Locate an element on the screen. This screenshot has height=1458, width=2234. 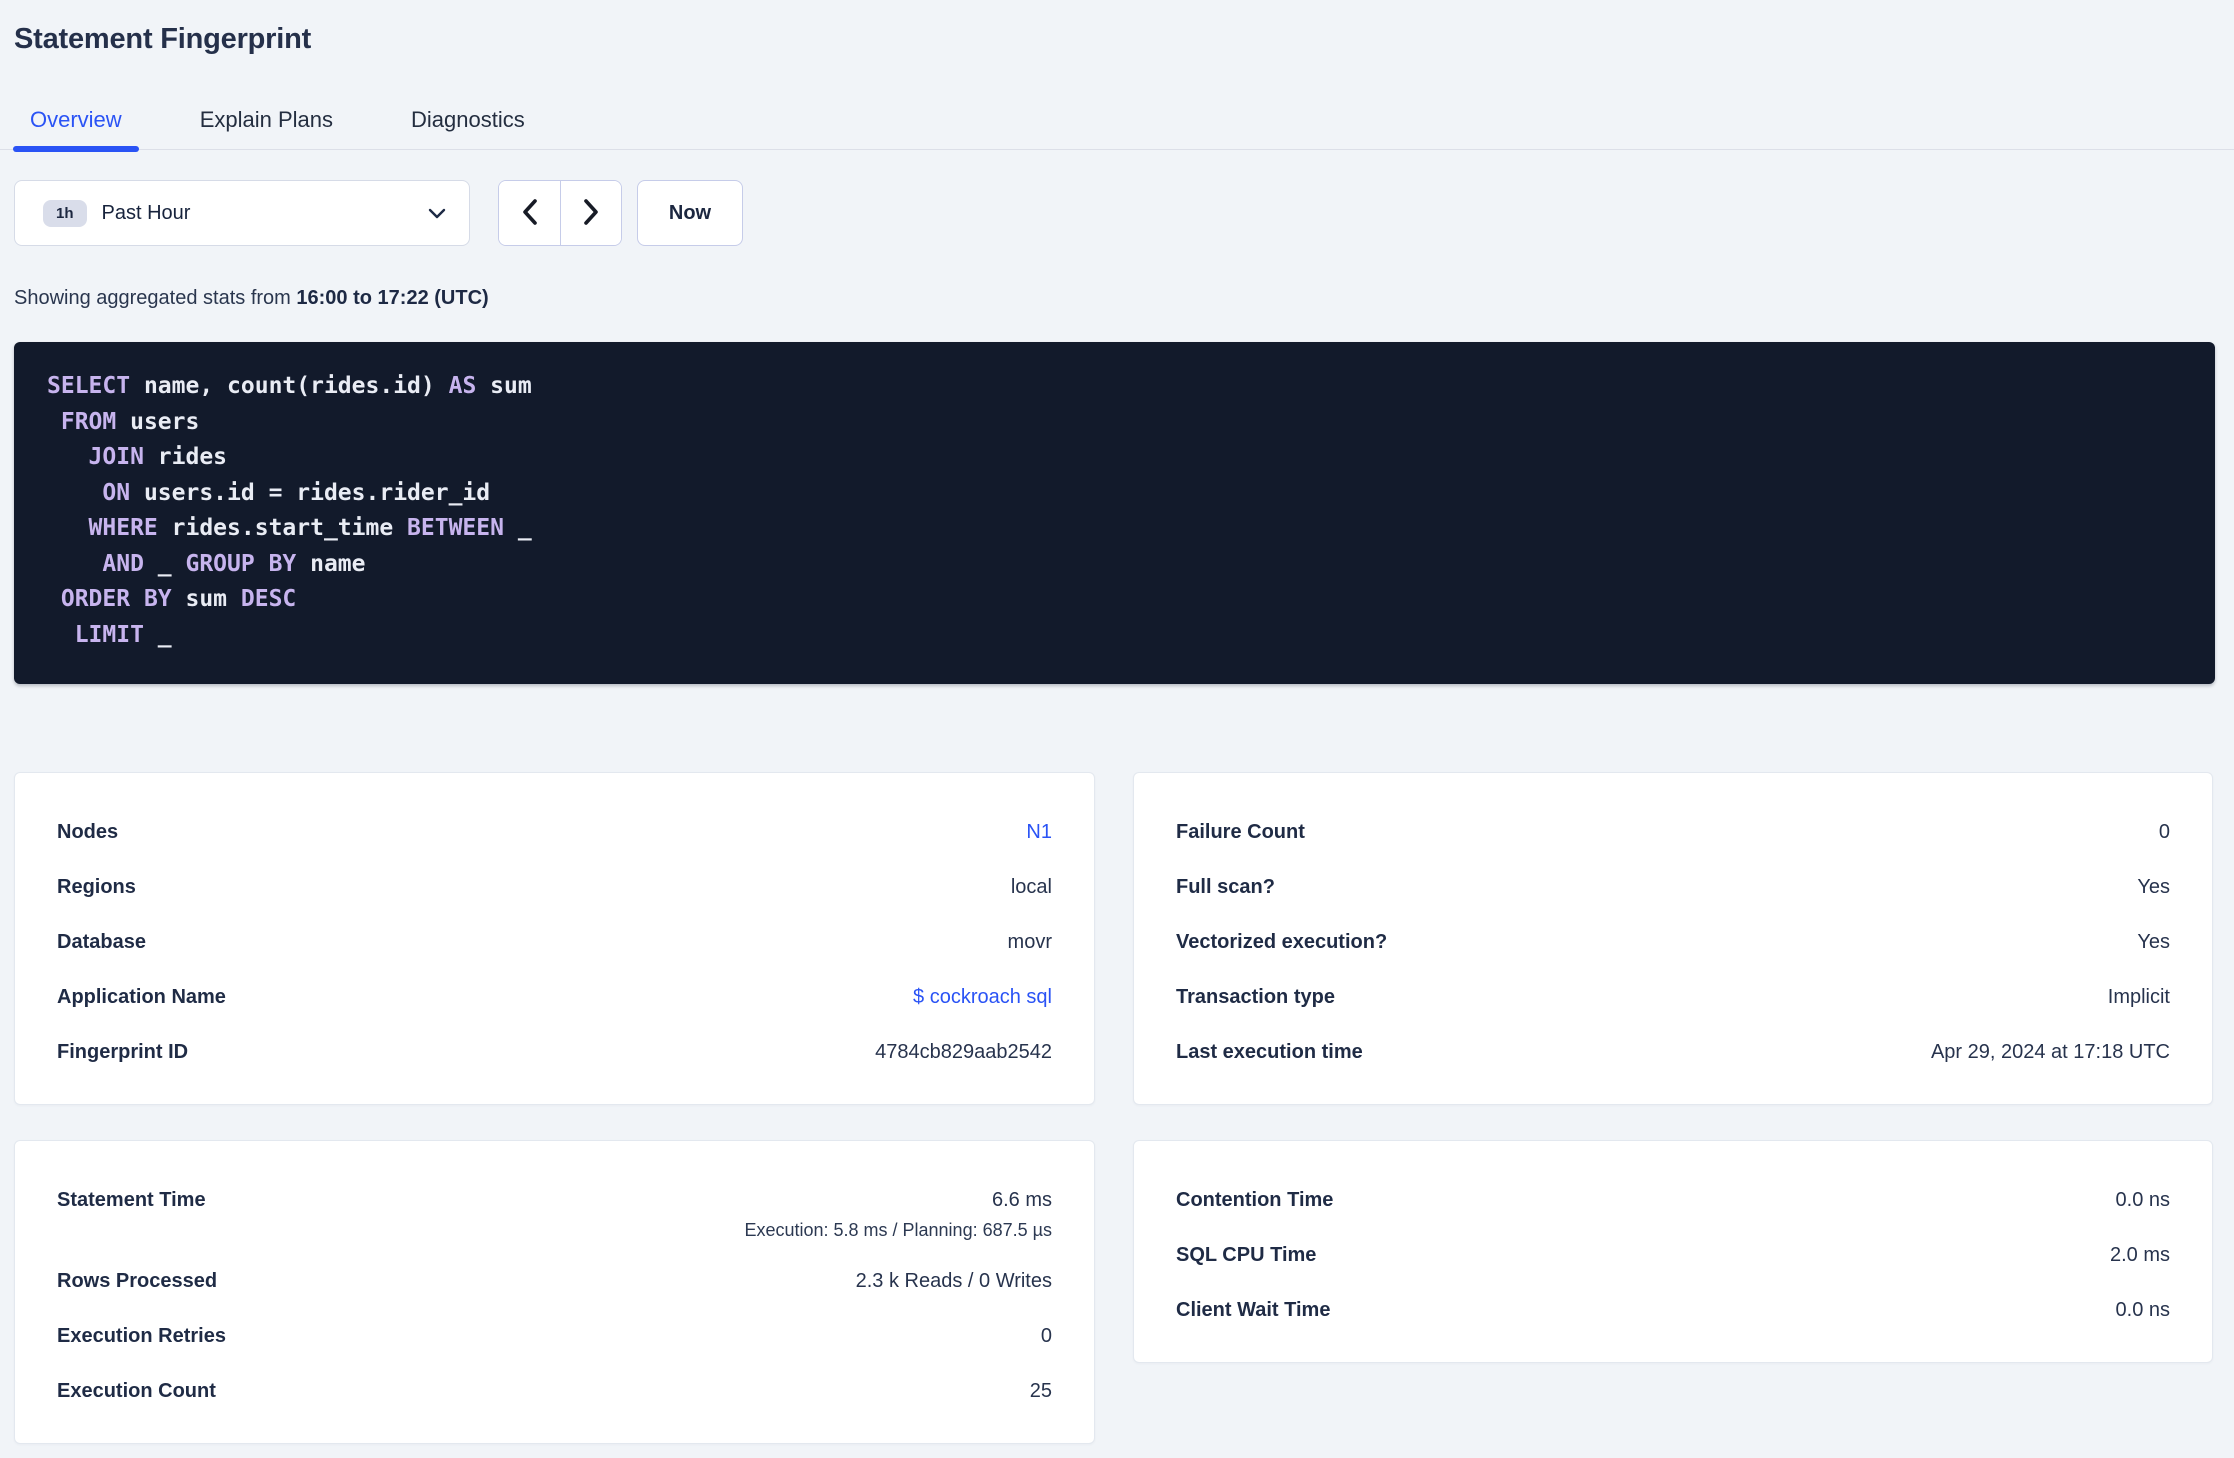
execution-count-value: 25 is located at coordinates (1040, 1391).